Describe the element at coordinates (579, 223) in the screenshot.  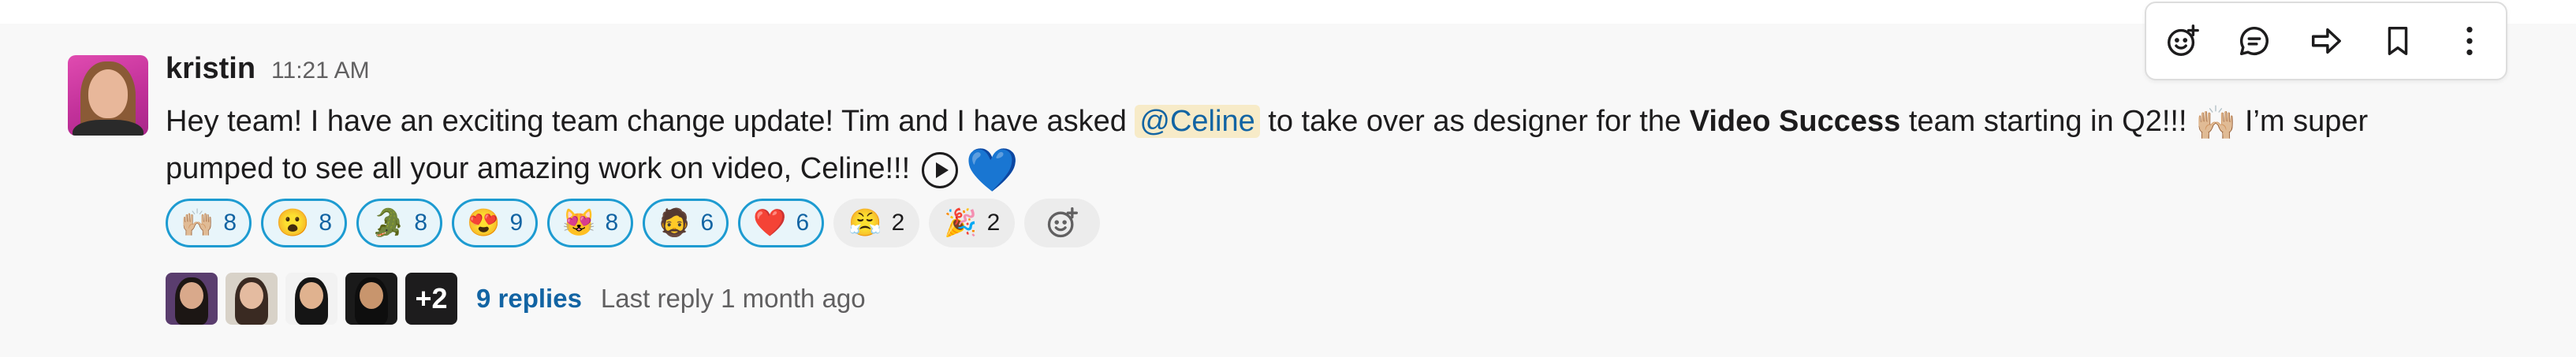
I see `reaction-emoji: 😻` at that location.